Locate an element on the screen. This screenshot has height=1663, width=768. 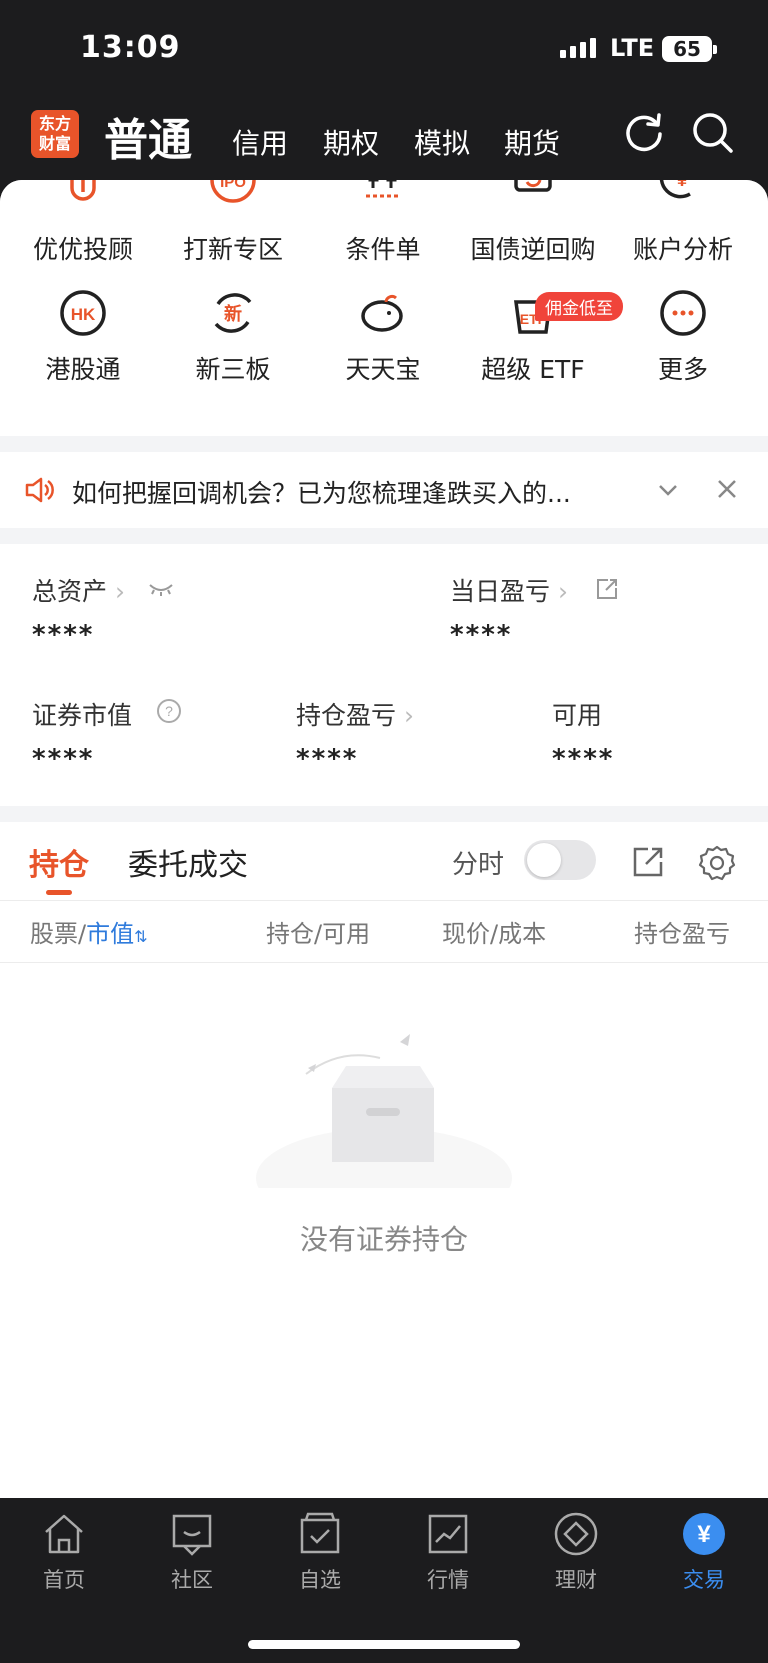
more-icon is located at coordinates (683, 313).